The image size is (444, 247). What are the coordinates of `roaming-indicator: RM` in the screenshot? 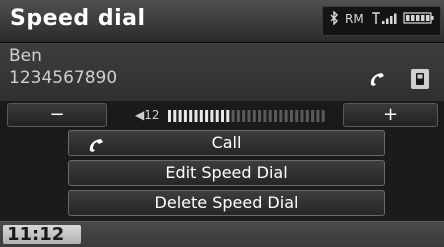 It's located at (354, 19).